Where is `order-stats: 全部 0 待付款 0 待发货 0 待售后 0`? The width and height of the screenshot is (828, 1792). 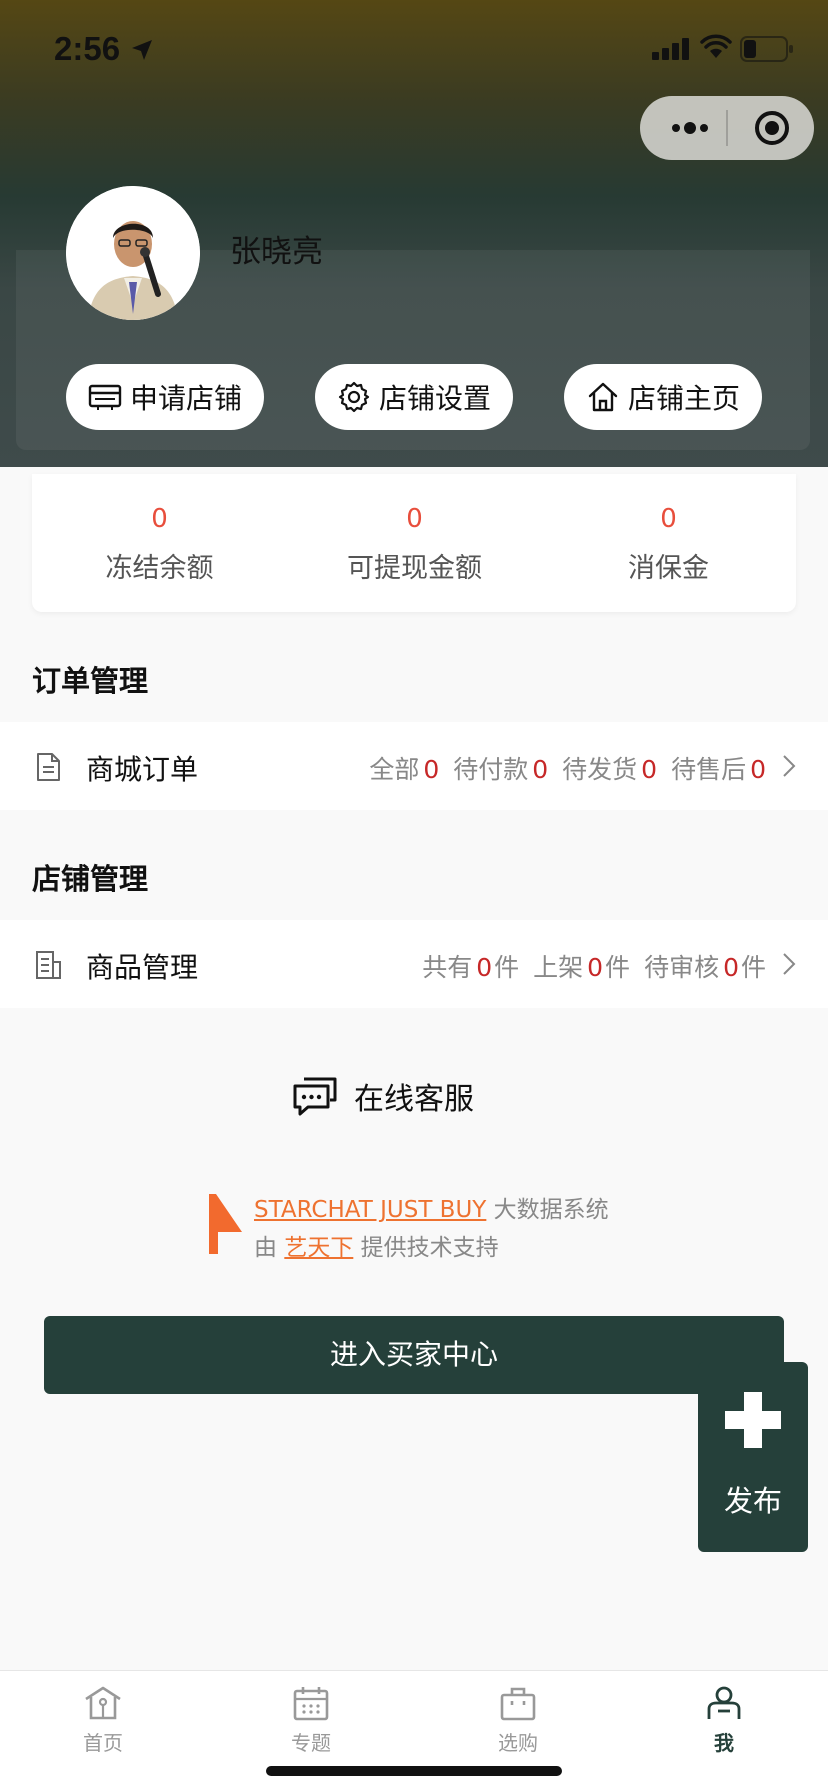 order-stats: 全部 0 待付款 0 待发货 0 待售后 0 is located at coordinates (567, 768).